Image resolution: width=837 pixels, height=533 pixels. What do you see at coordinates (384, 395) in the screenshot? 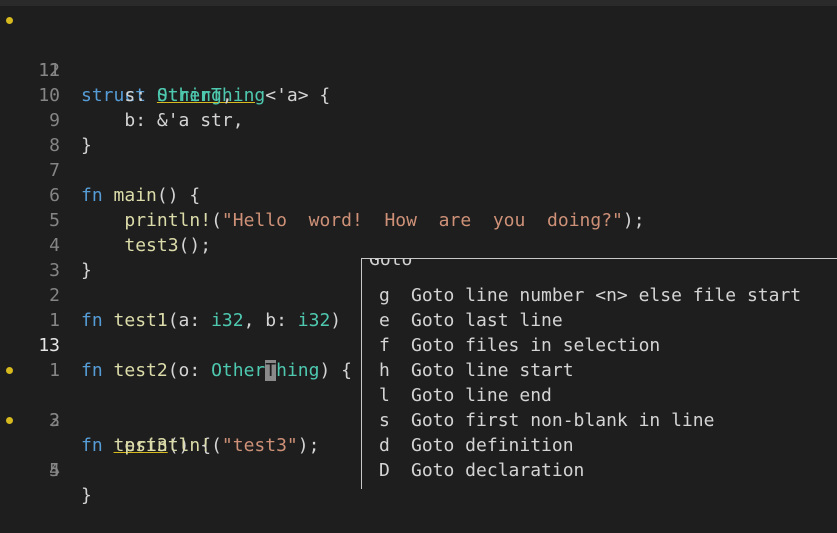
I see `goto-key: l` at bounding box center [384, 395].